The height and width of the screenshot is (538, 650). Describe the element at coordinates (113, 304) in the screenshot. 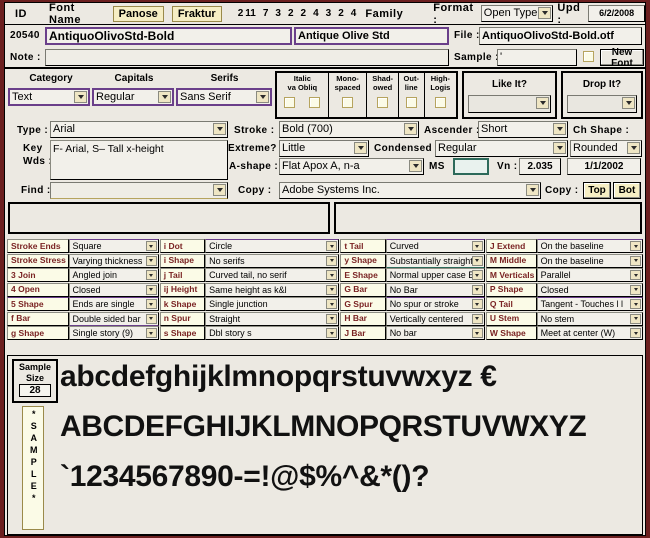

I see `attr-value-1-5: Ends are single` at that location.